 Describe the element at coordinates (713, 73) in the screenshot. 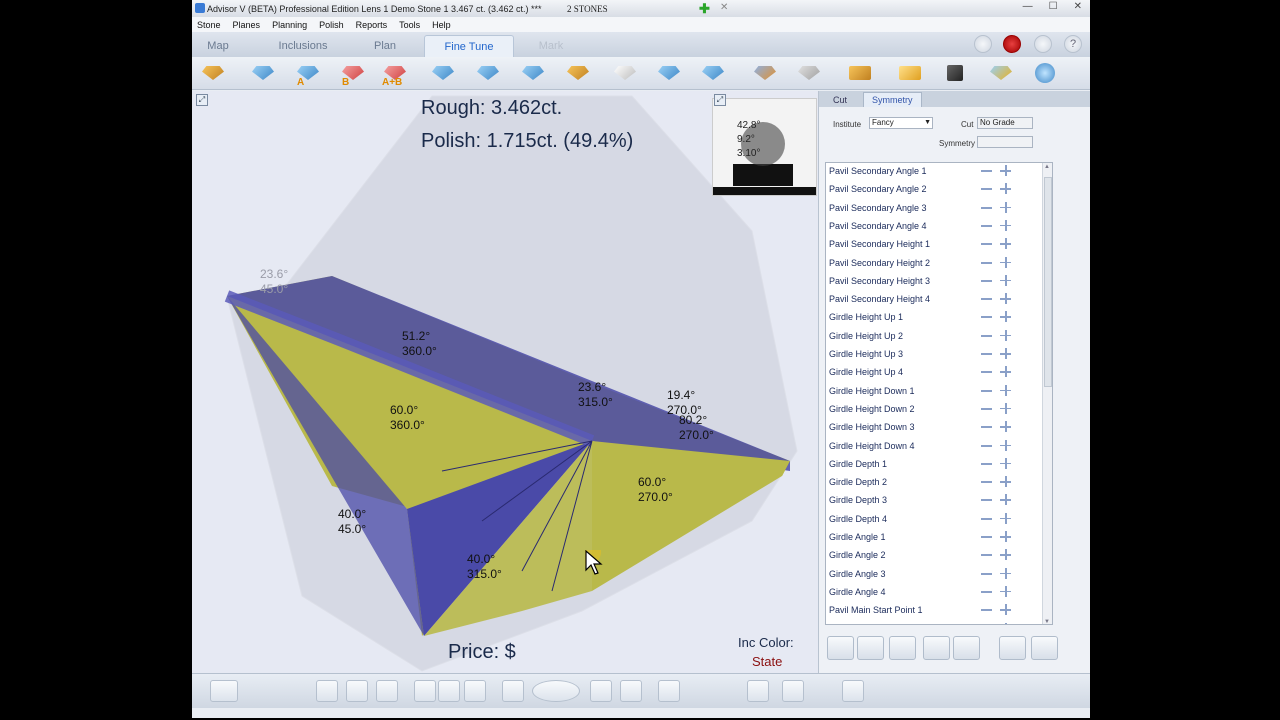

I see `symmetry-view-icon` at that location.